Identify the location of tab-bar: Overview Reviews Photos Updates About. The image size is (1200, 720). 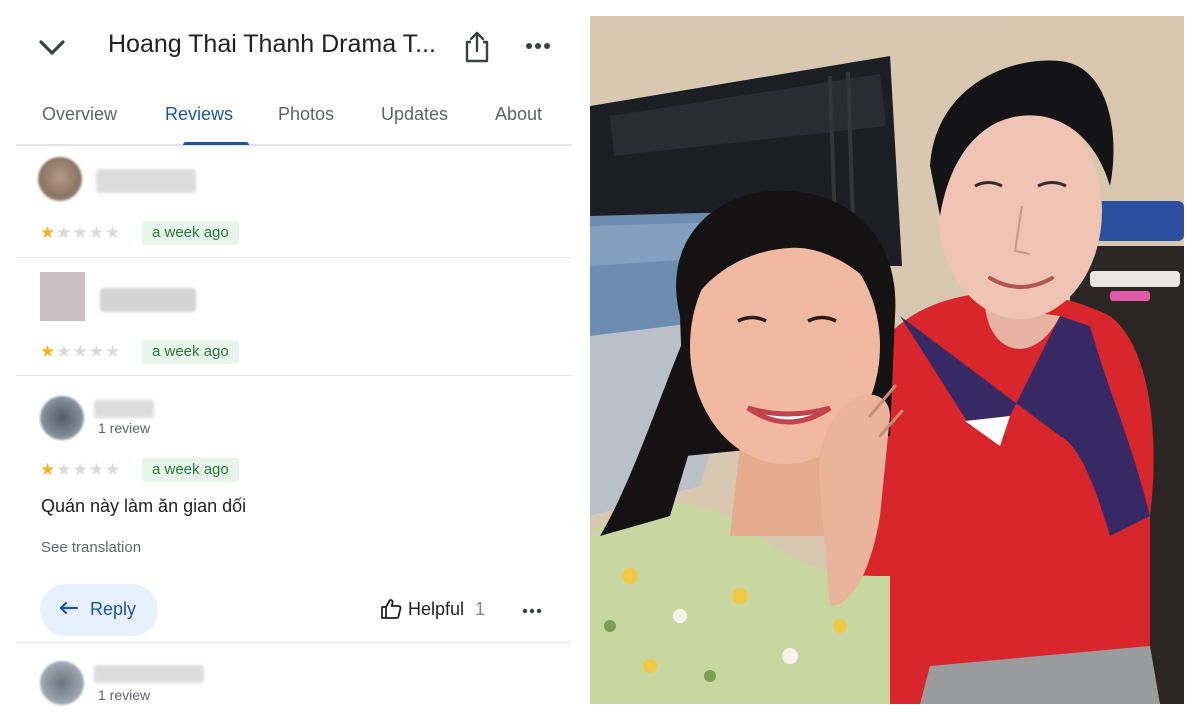
(294, 119).